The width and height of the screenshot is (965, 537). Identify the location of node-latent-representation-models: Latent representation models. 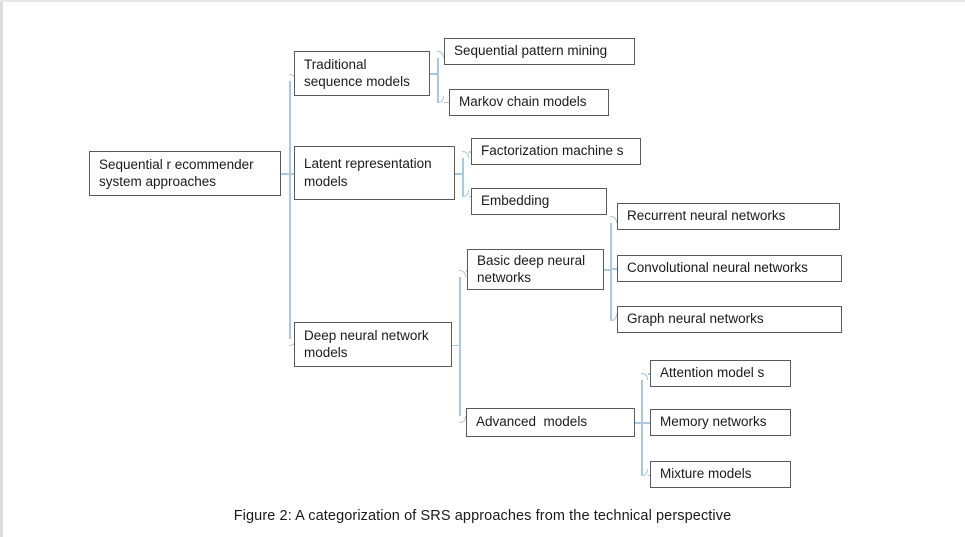
(374, 173).